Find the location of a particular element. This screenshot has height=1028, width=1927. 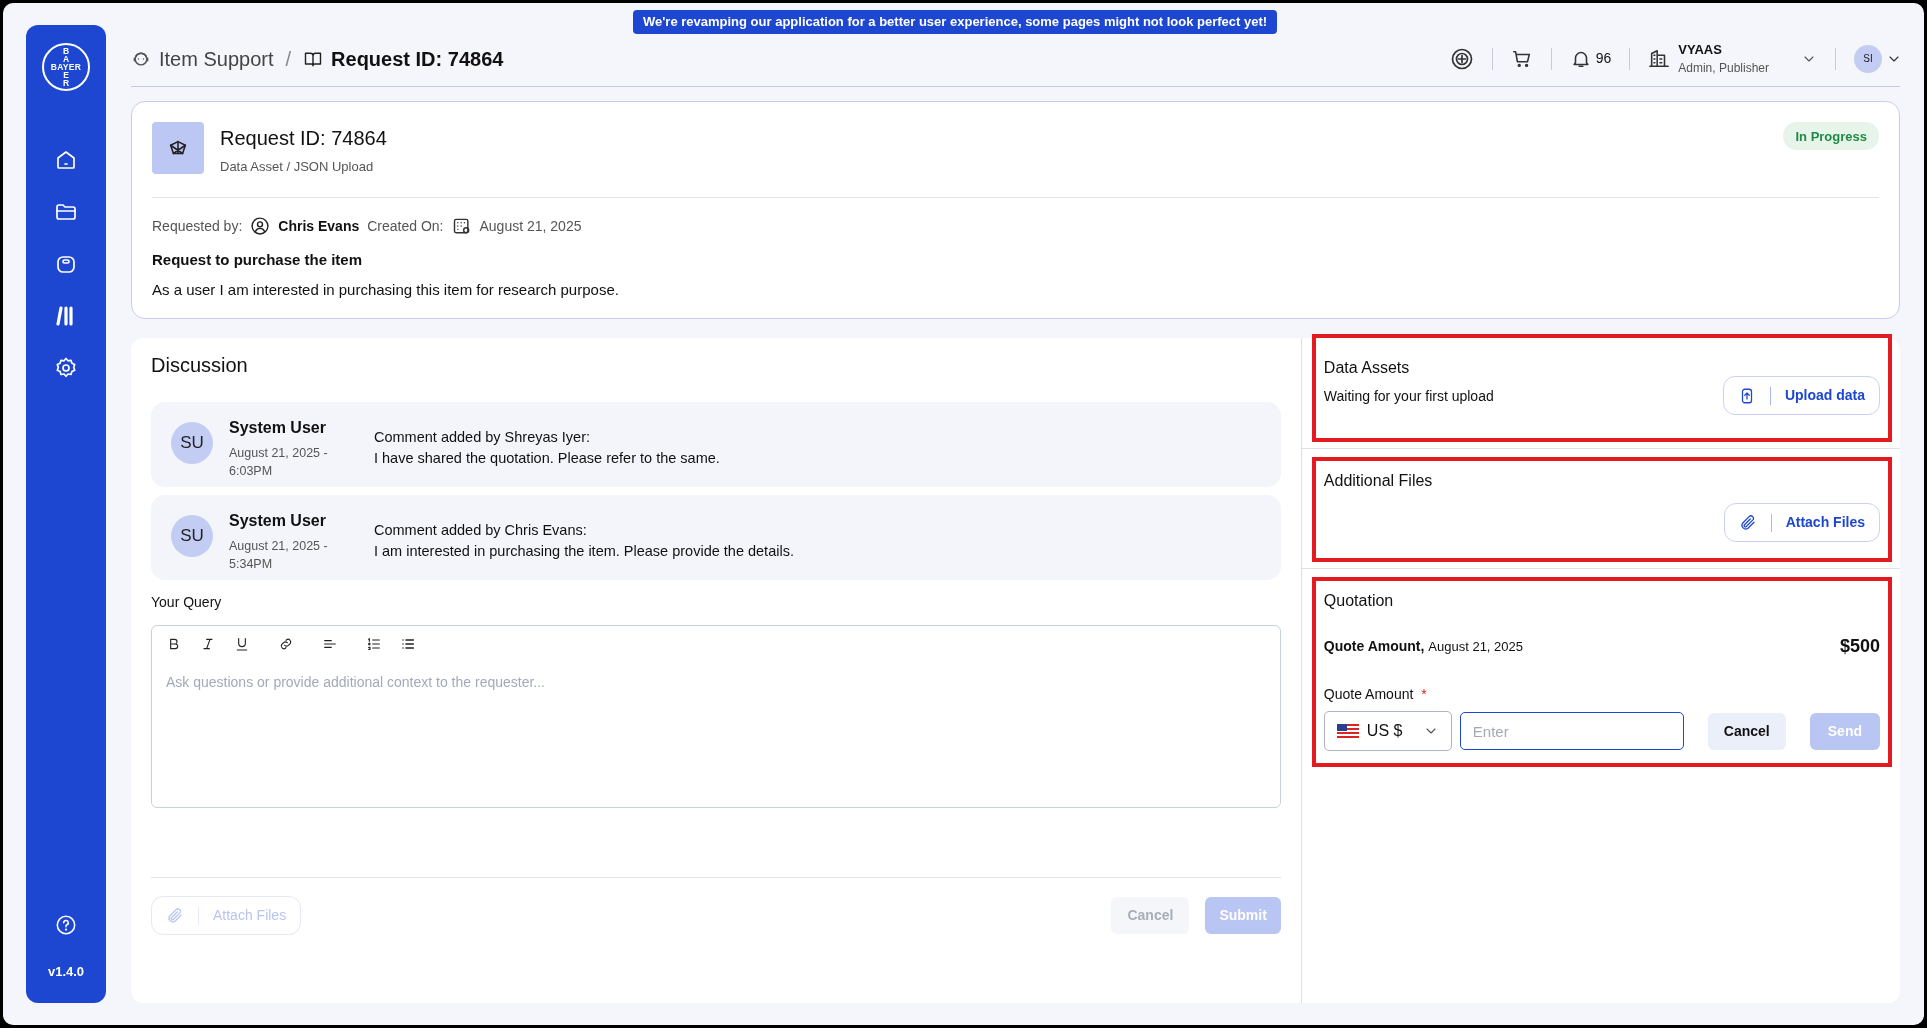

comment-text: I am interested in purchasing the item. Please provide the details. is located at coordinates (584, 551).